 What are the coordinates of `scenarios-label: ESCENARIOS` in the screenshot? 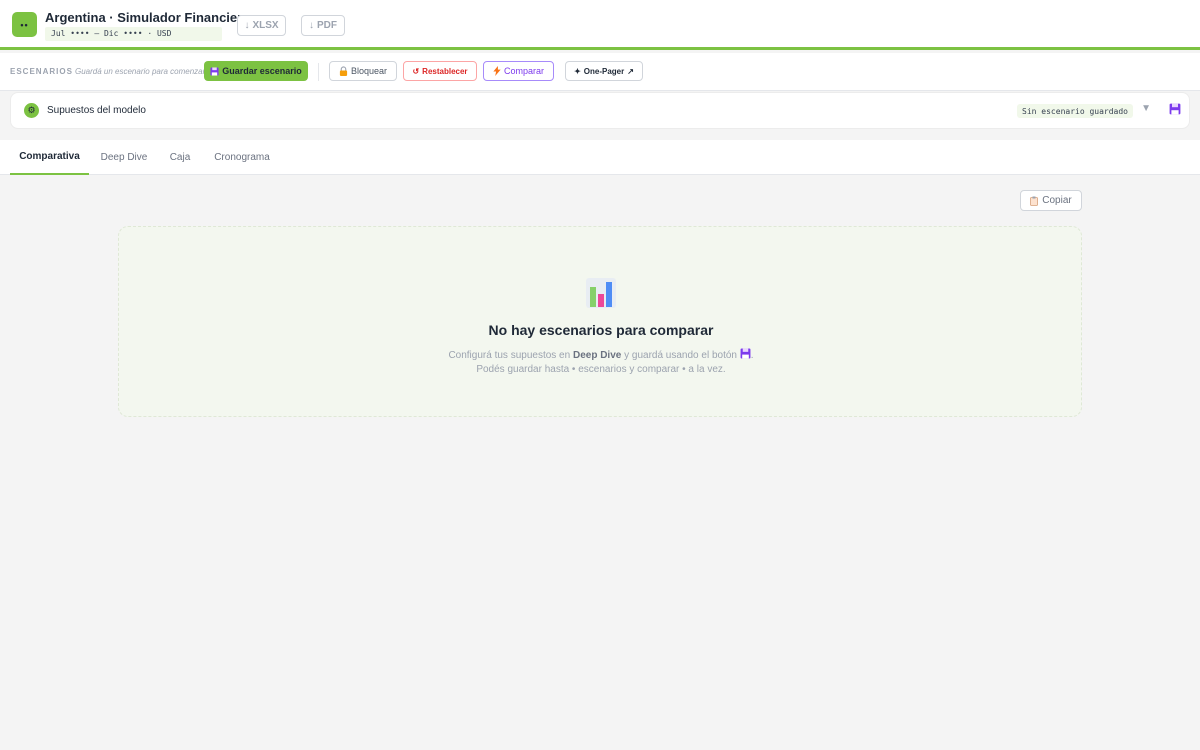 It's located at (41, 71).